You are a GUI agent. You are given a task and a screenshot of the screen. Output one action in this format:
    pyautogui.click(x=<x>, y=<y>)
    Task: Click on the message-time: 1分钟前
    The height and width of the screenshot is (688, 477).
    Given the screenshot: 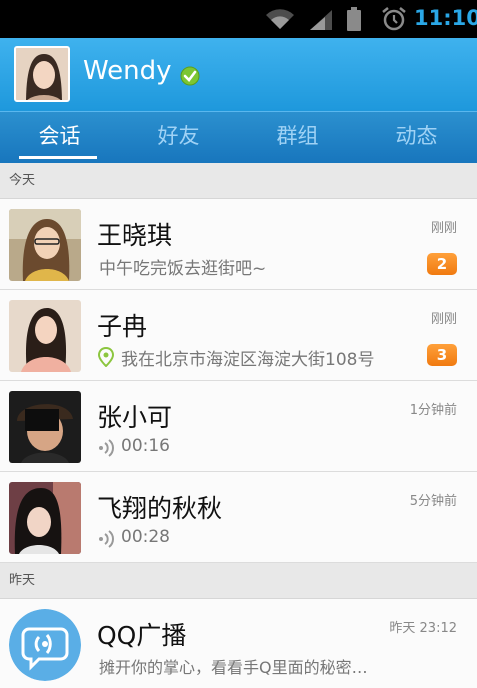 What is the action you would take?
    pyautogui.click(x=433, y=410)
    